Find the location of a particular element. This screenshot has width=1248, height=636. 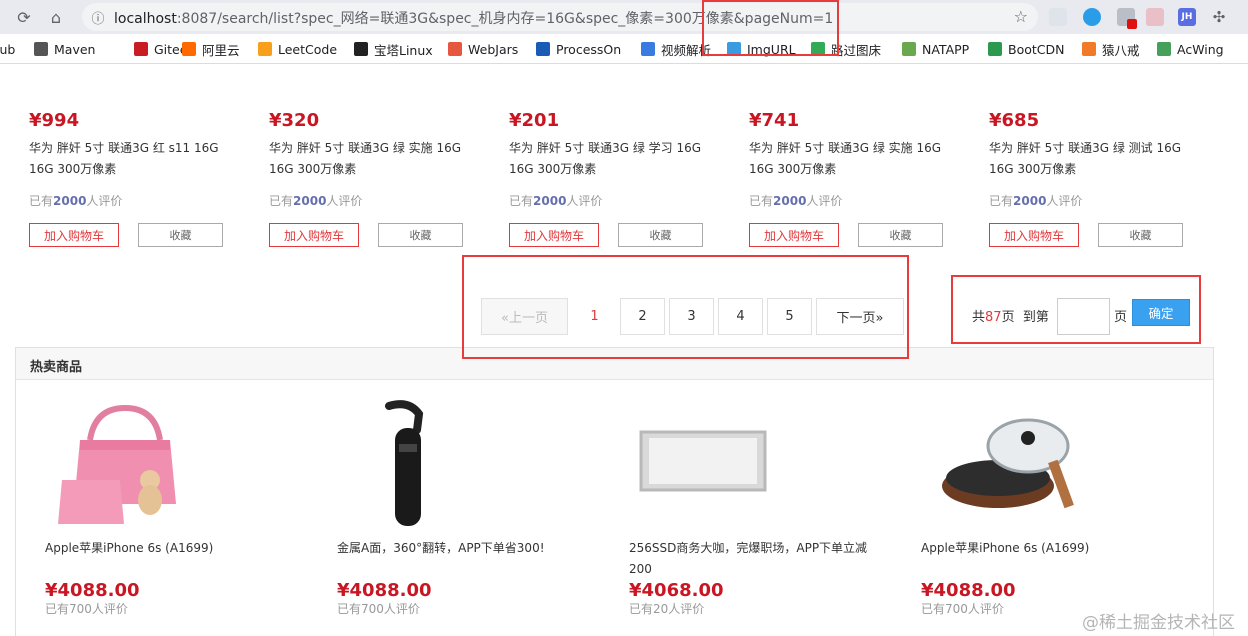

page-number-button: 3 is located at coordinates (691, 316).